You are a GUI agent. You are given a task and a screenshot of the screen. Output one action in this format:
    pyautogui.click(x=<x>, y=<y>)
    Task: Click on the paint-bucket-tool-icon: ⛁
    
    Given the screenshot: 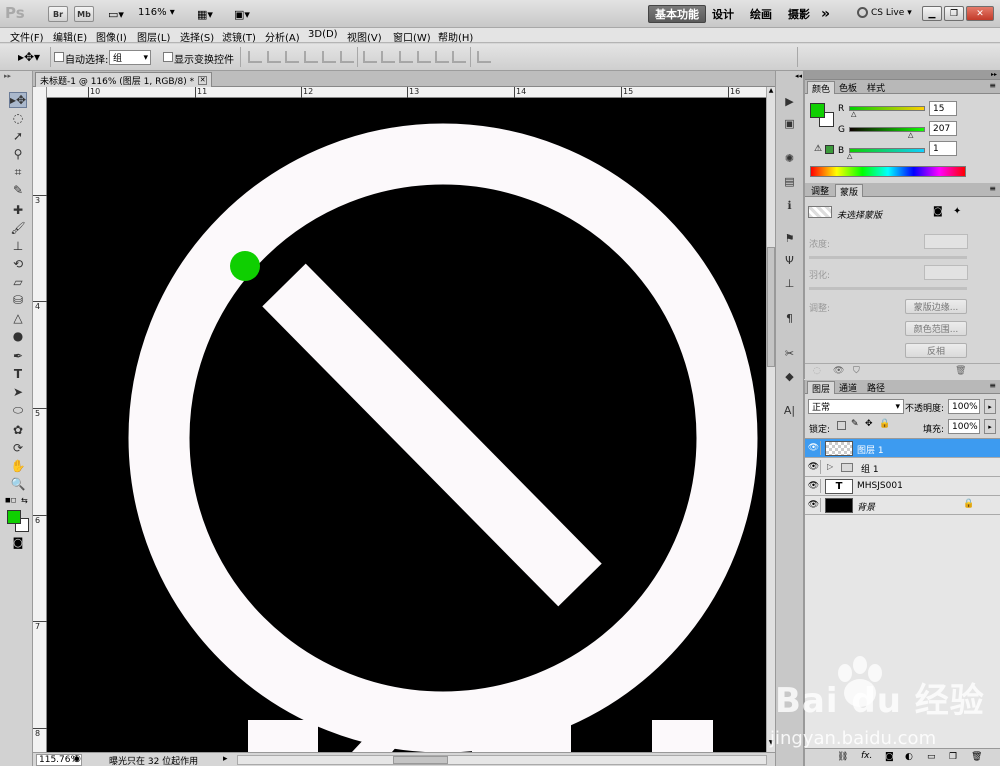 What is the action you would take?
    pyautogui.click(x=18, y=300)
    